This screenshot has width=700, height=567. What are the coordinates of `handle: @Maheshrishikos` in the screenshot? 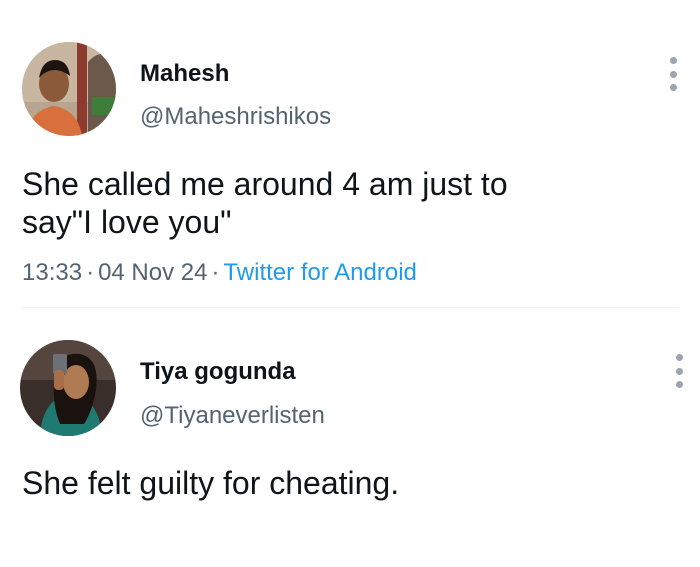 It's located at (235, 117).